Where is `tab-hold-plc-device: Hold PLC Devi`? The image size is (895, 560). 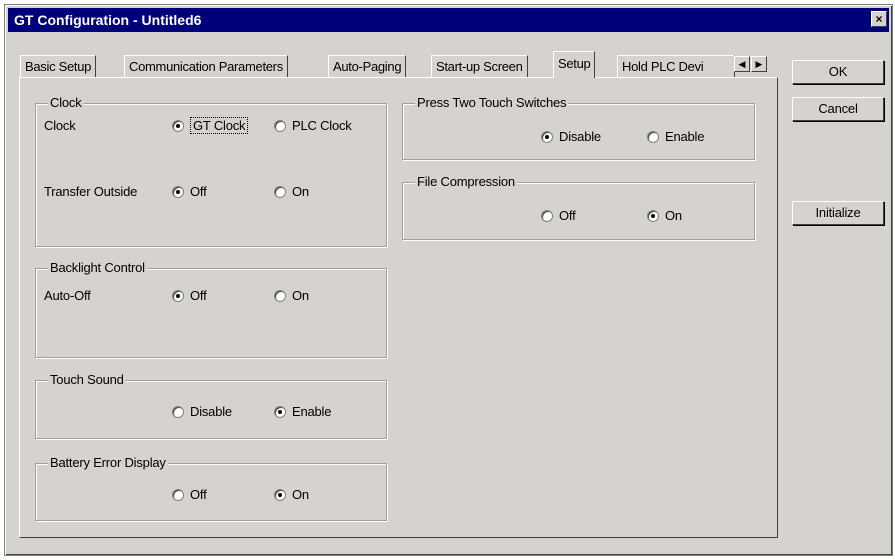
tab-hold-plc-device: Hold PLC Devi is located at coordinates (676, 66).